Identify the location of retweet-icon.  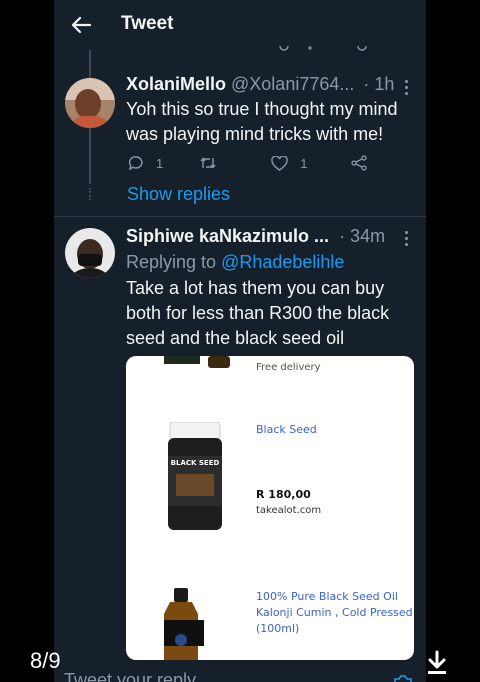
(208, 163).